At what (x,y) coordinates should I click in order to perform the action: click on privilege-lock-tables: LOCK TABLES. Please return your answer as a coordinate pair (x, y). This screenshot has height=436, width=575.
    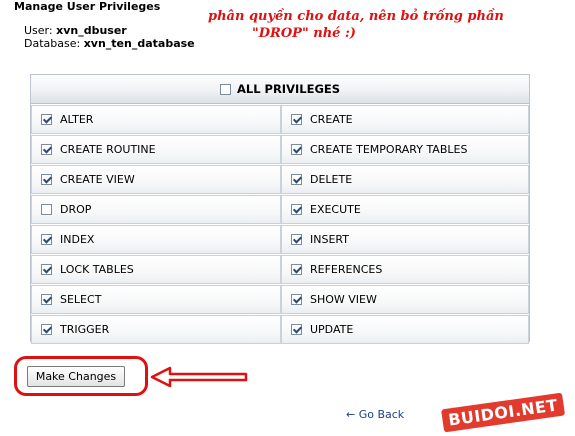
    Looking at the image, I should click on (156, 269).